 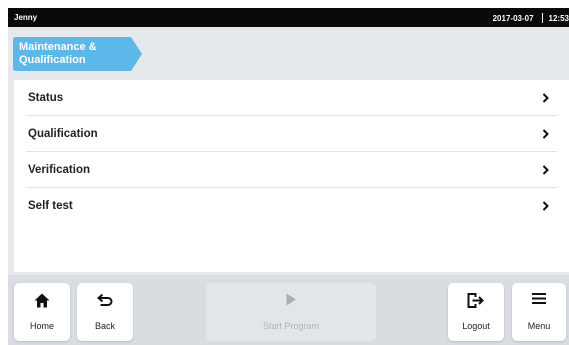 I want to click on logout-button: Logout, so click(x=476, y=312).